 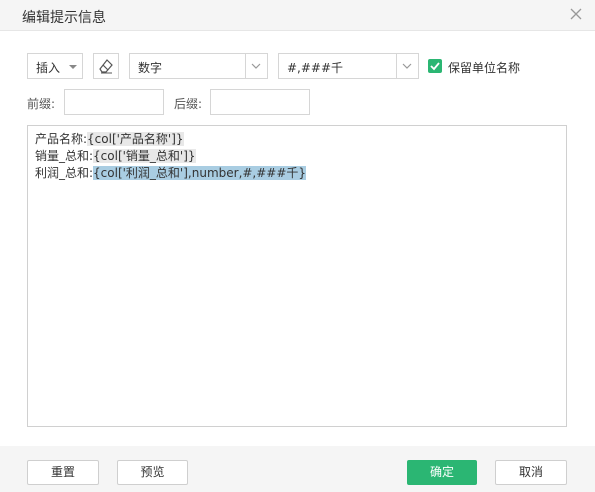 I want to click on insert-dropdown: 插入, so click(x=55, y=66).